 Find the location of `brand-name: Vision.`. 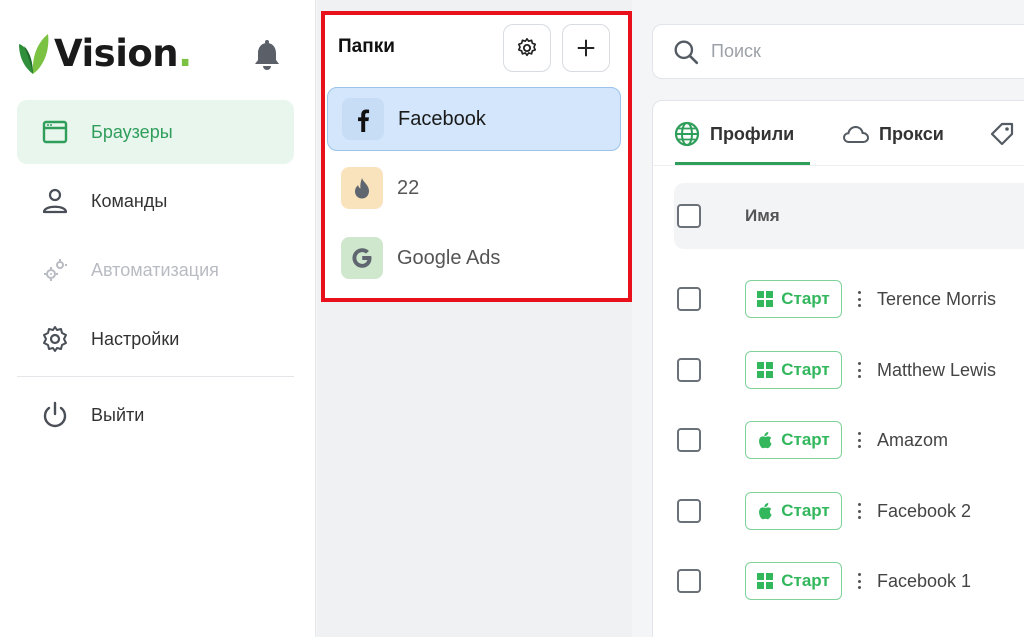

brand-name: Vision. is located at coordinates (123, 53).